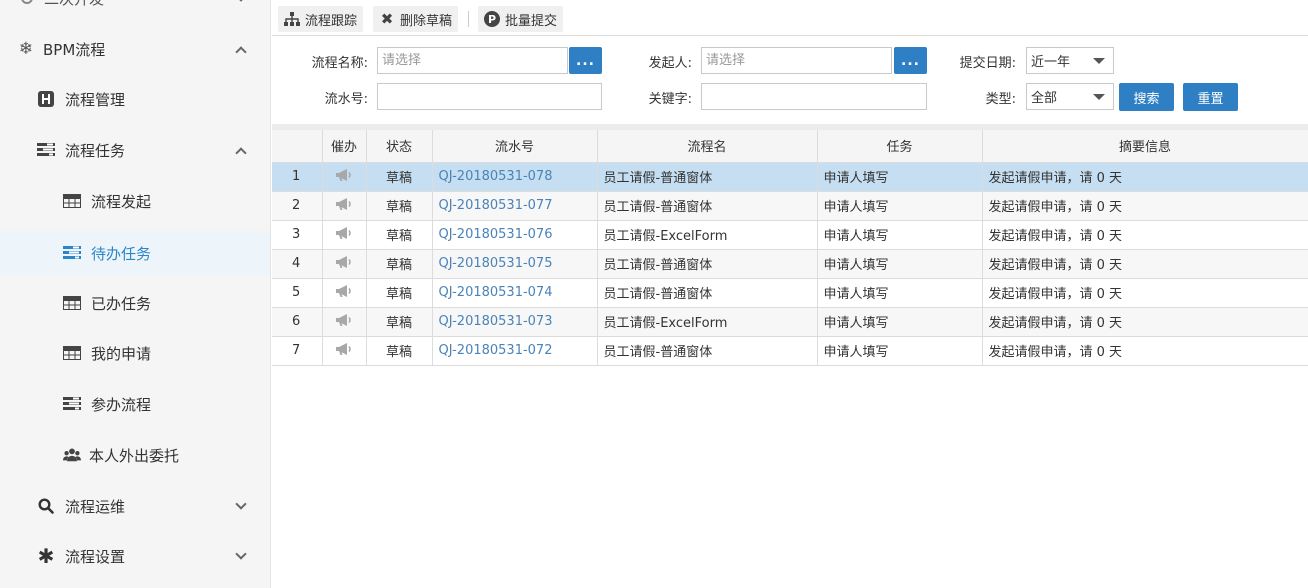  I want to click on row-process-name: 员工请假-ExcelForm, so click(707, 235).